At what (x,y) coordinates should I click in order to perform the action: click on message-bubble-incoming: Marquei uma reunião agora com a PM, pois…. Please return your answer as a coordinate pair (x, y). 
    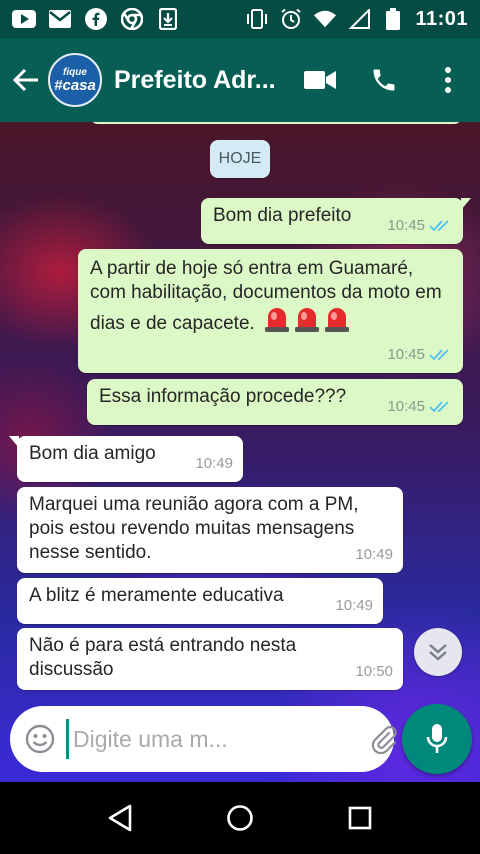
    Looking at the image, I should click on (210, 530).